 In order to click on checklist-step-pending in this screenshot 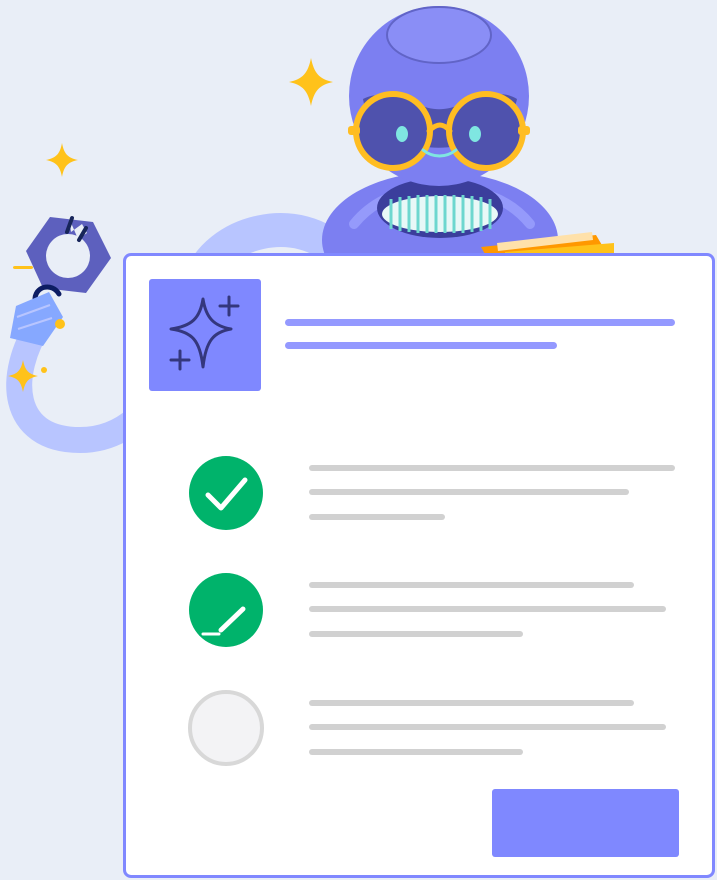, I will do `click(419, 735)`.